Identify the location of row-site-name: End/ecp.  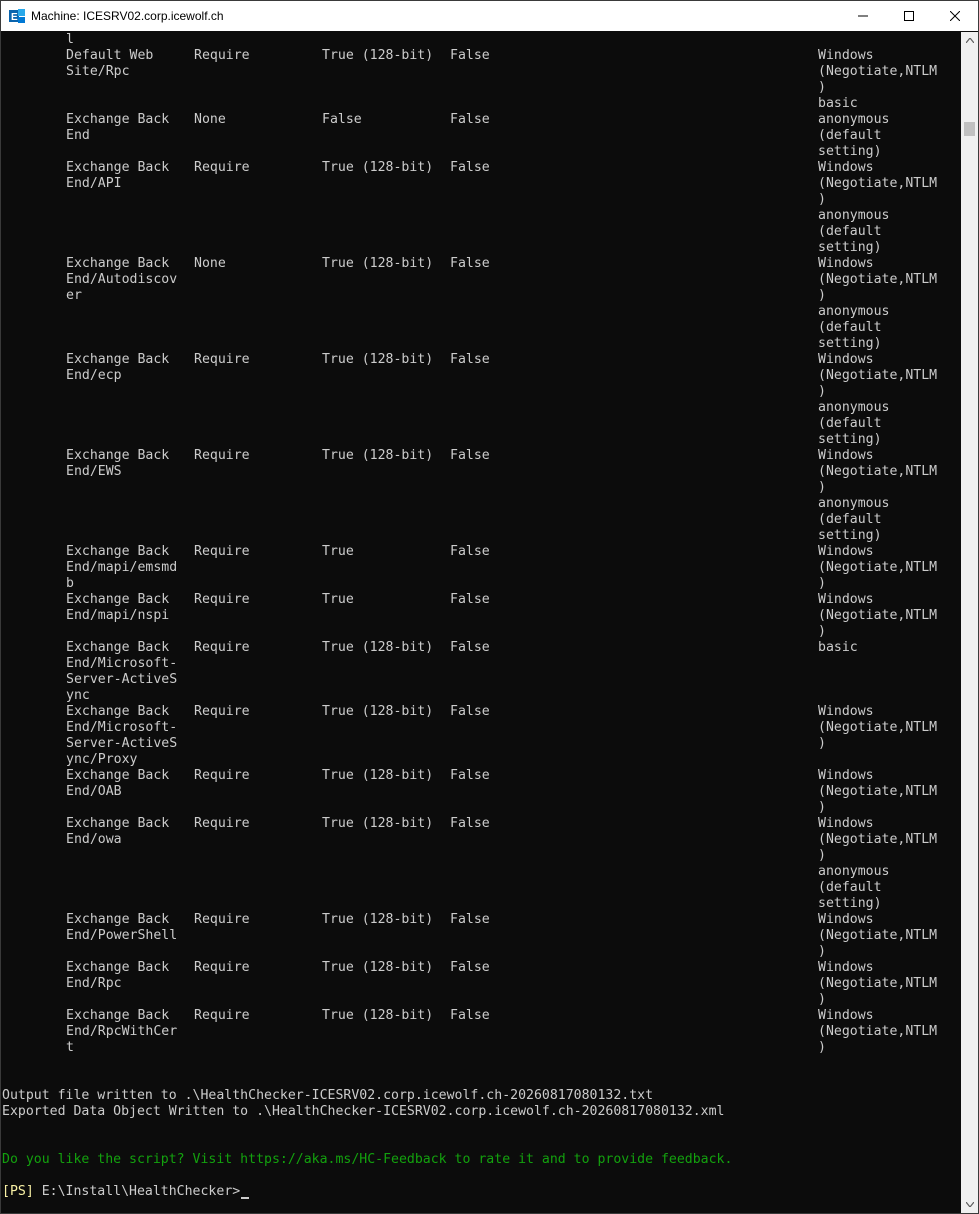
(94, 375).